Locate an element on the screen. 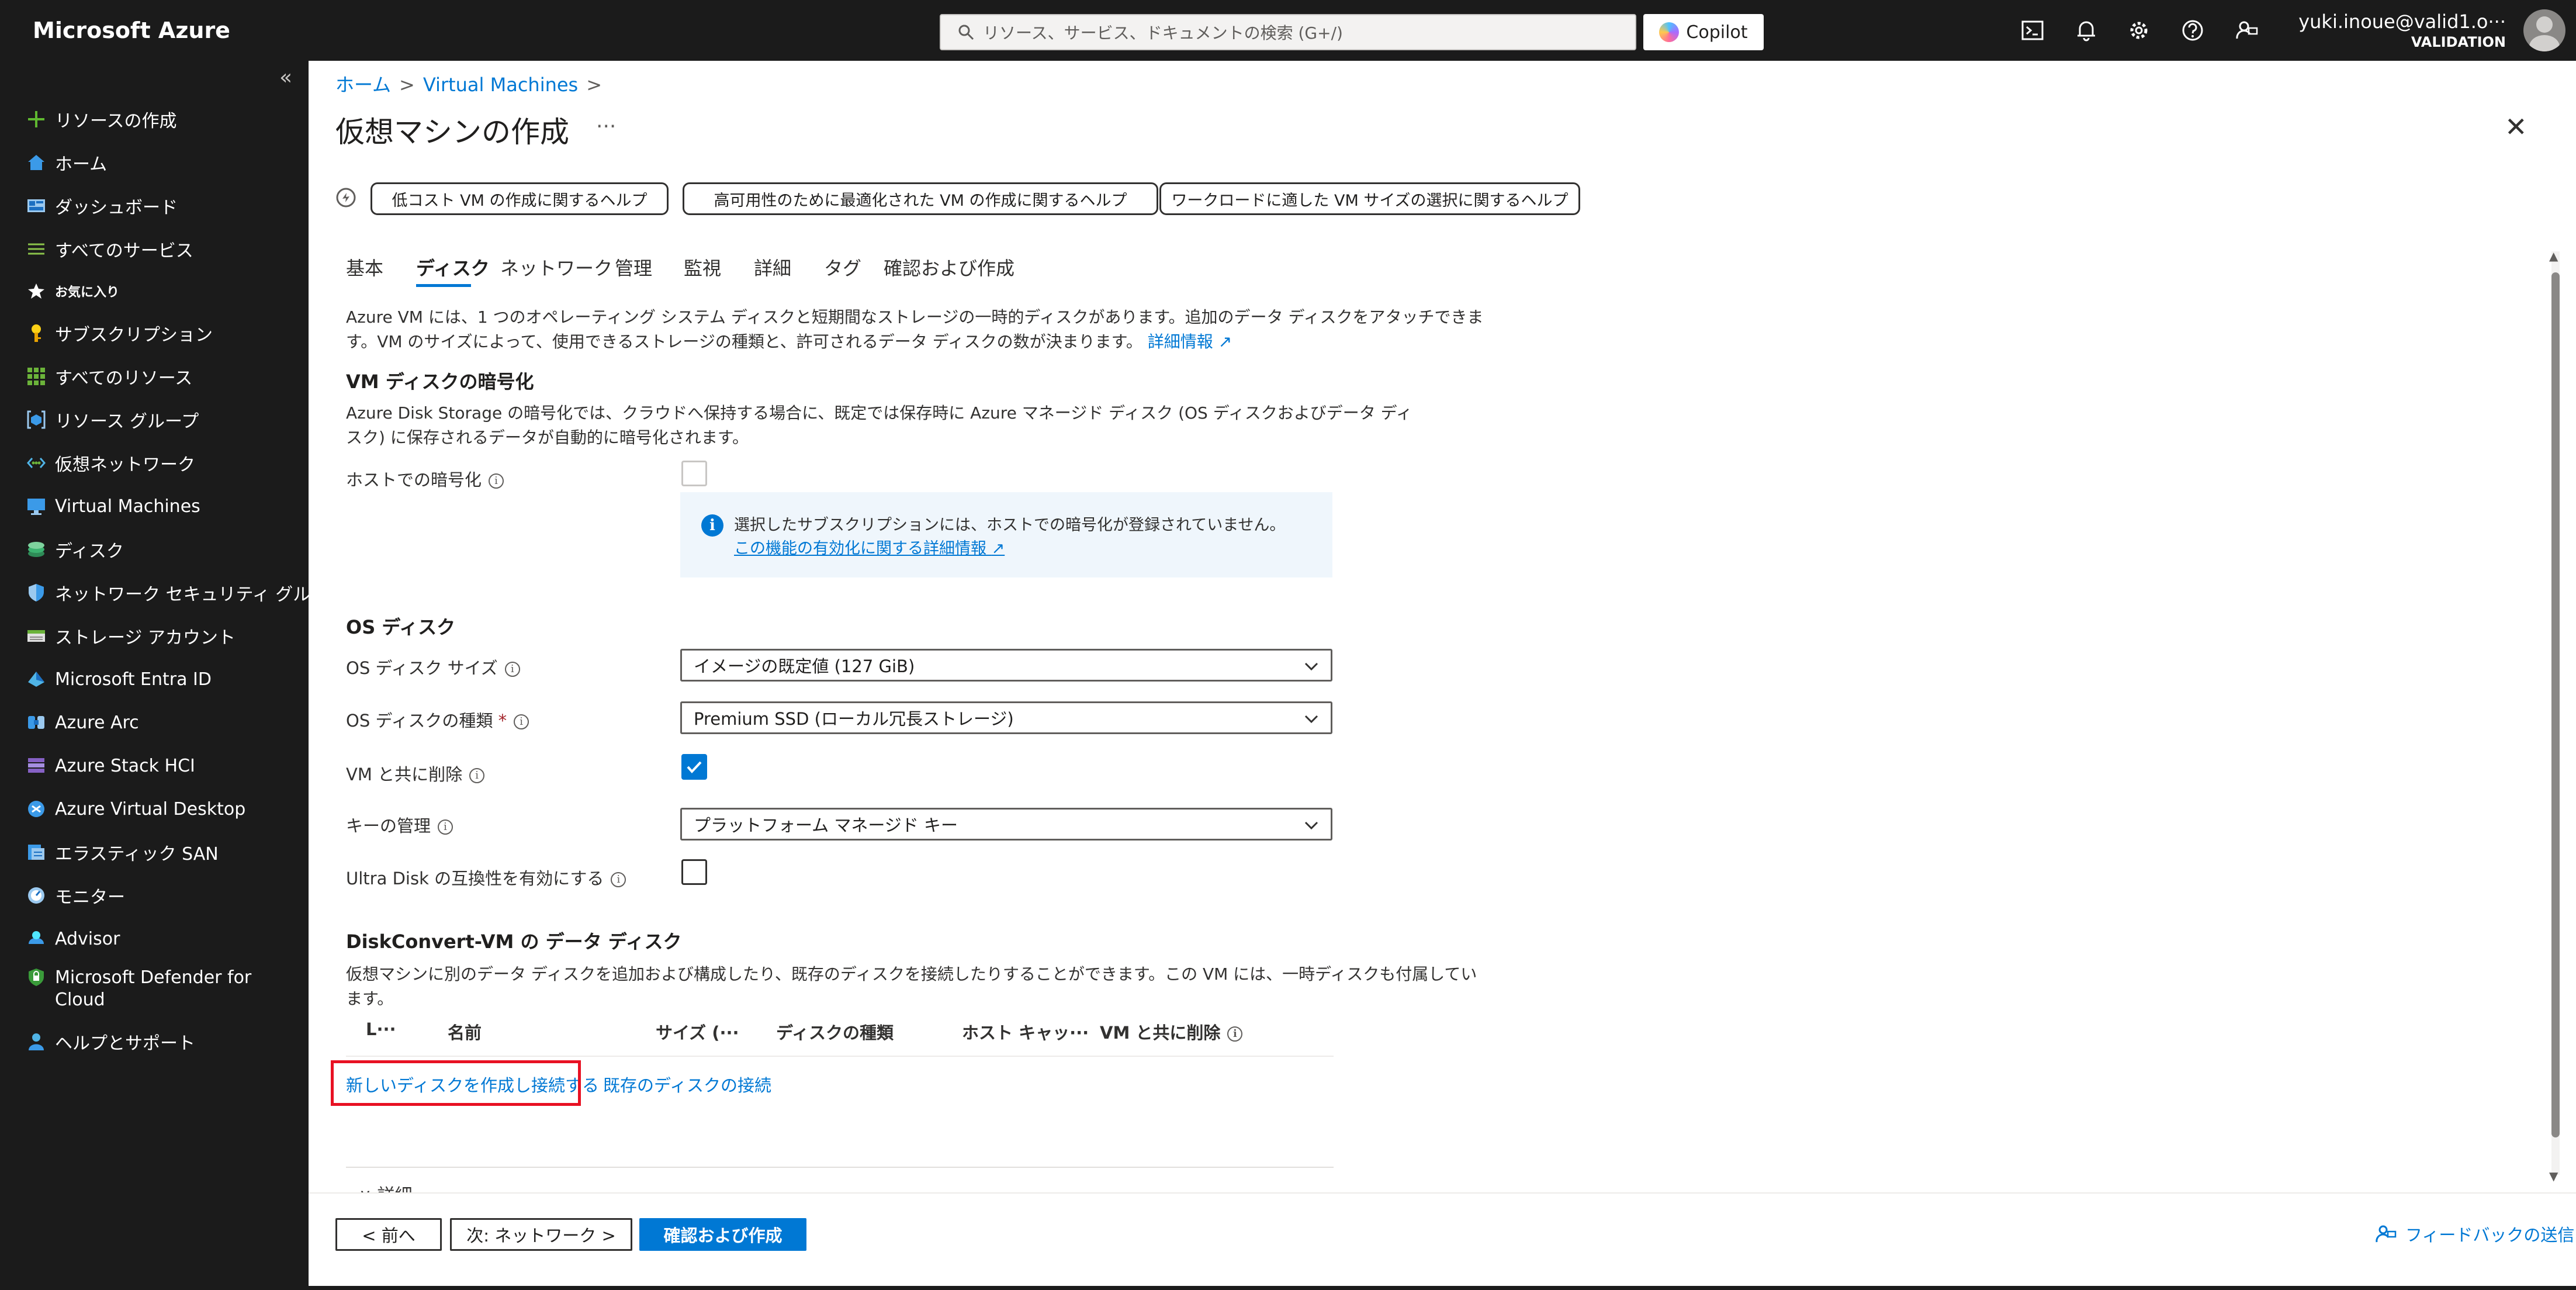 The width and height of the screenshot is (2576, 1290). column-header-disk-type: ディスクの種類 is located at coordinates (835, 1032).